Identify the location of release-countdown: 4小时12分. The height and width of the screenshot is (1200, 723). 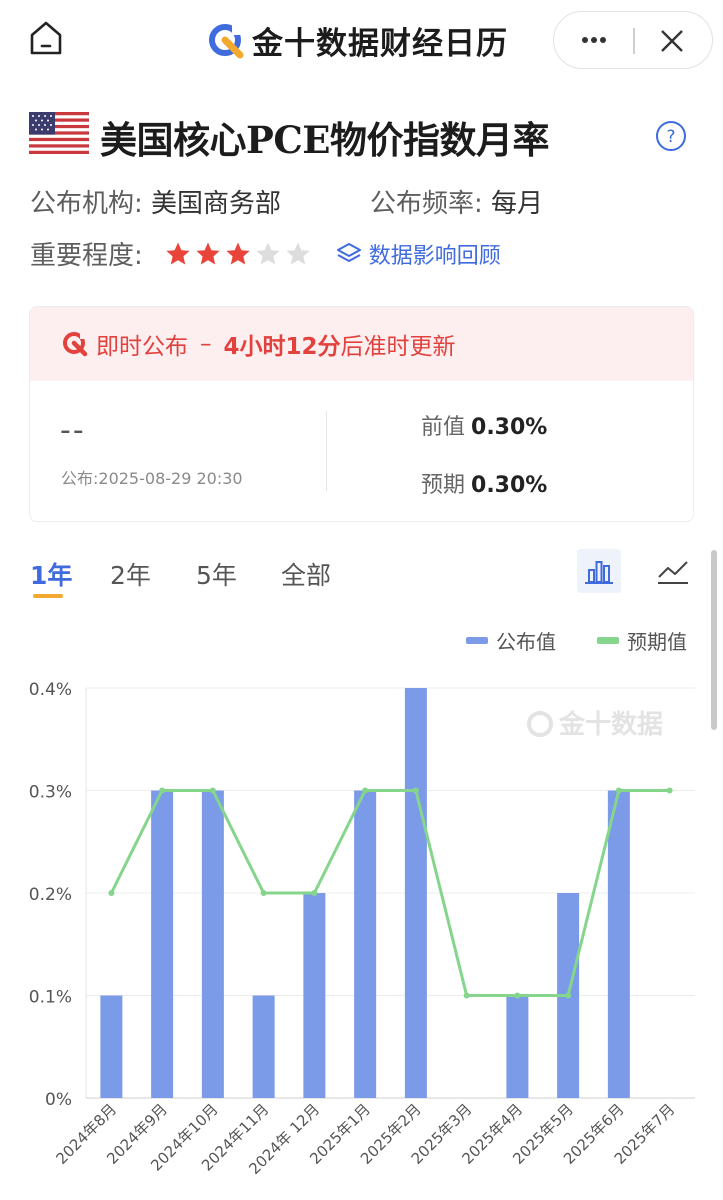
(282, 347).